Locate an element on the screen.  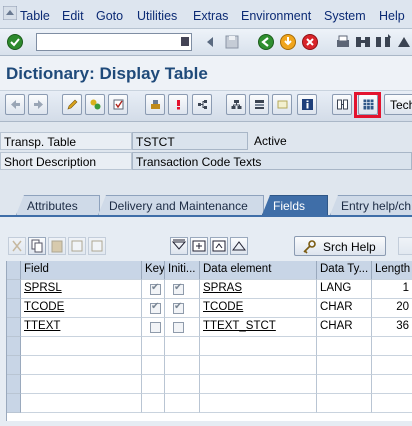
info-button is located at coordinates (307, 104).